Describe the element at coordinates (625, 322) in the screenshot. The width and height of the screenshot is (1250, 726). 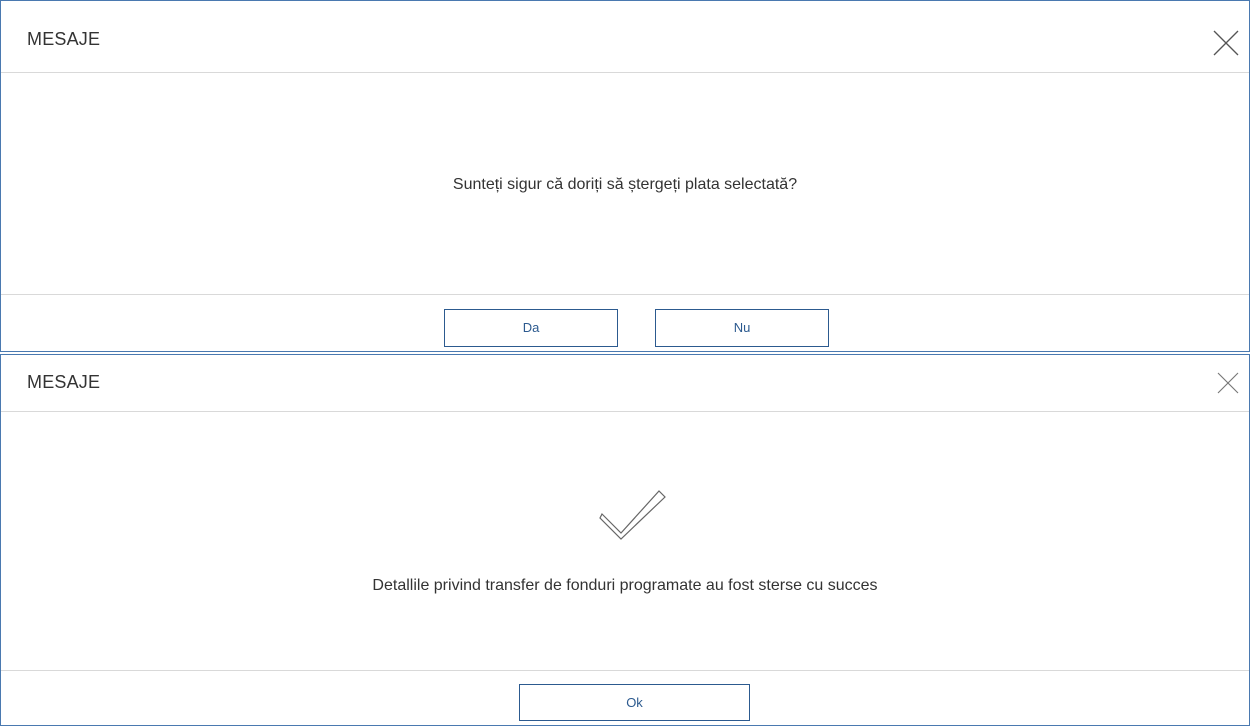
I see `dialog-footer: Da Nu` at that location.